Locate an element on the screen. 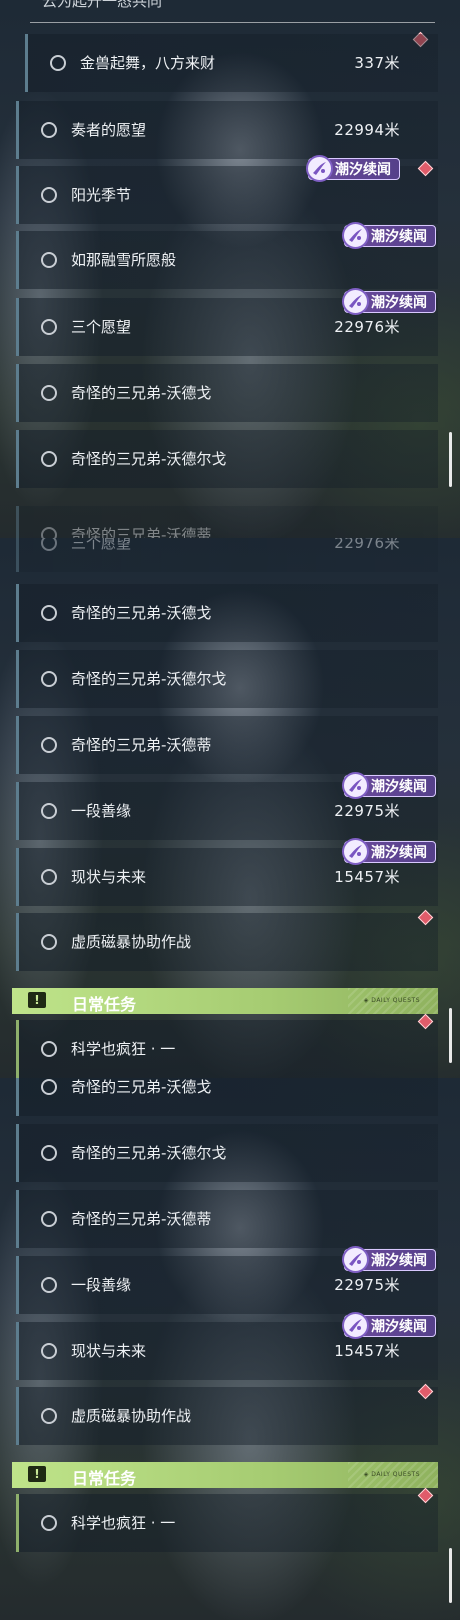 The width and height of the screenshot is (460, 1620). quest-name: 一段善缘 is located at coordinates (101, 1285).